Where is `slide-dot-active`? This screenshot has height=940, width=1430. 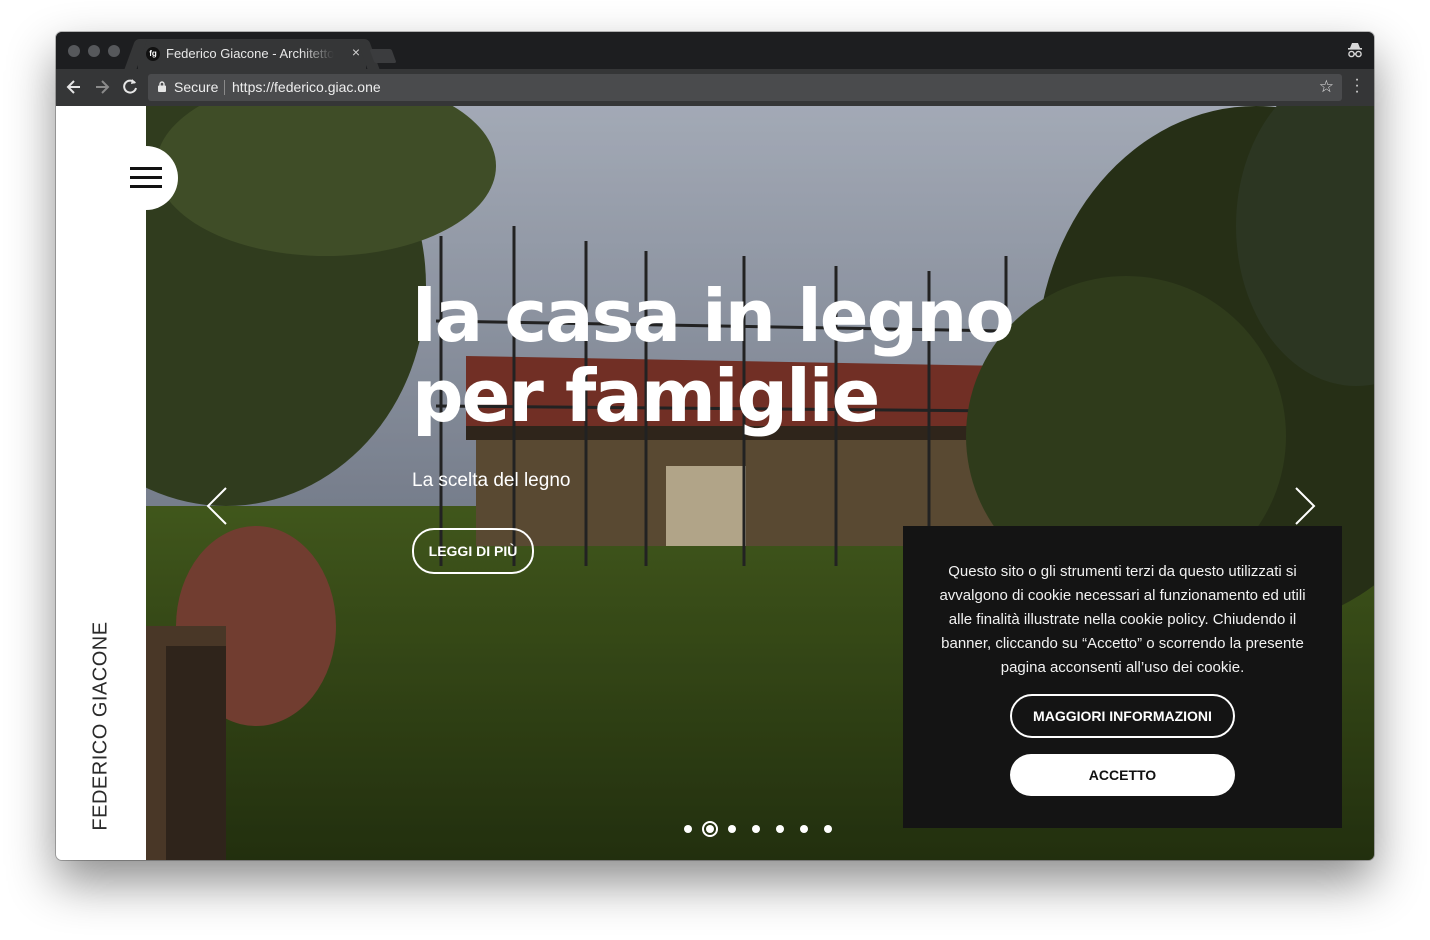 slide-dot-active is located at coordinates (710, 829).